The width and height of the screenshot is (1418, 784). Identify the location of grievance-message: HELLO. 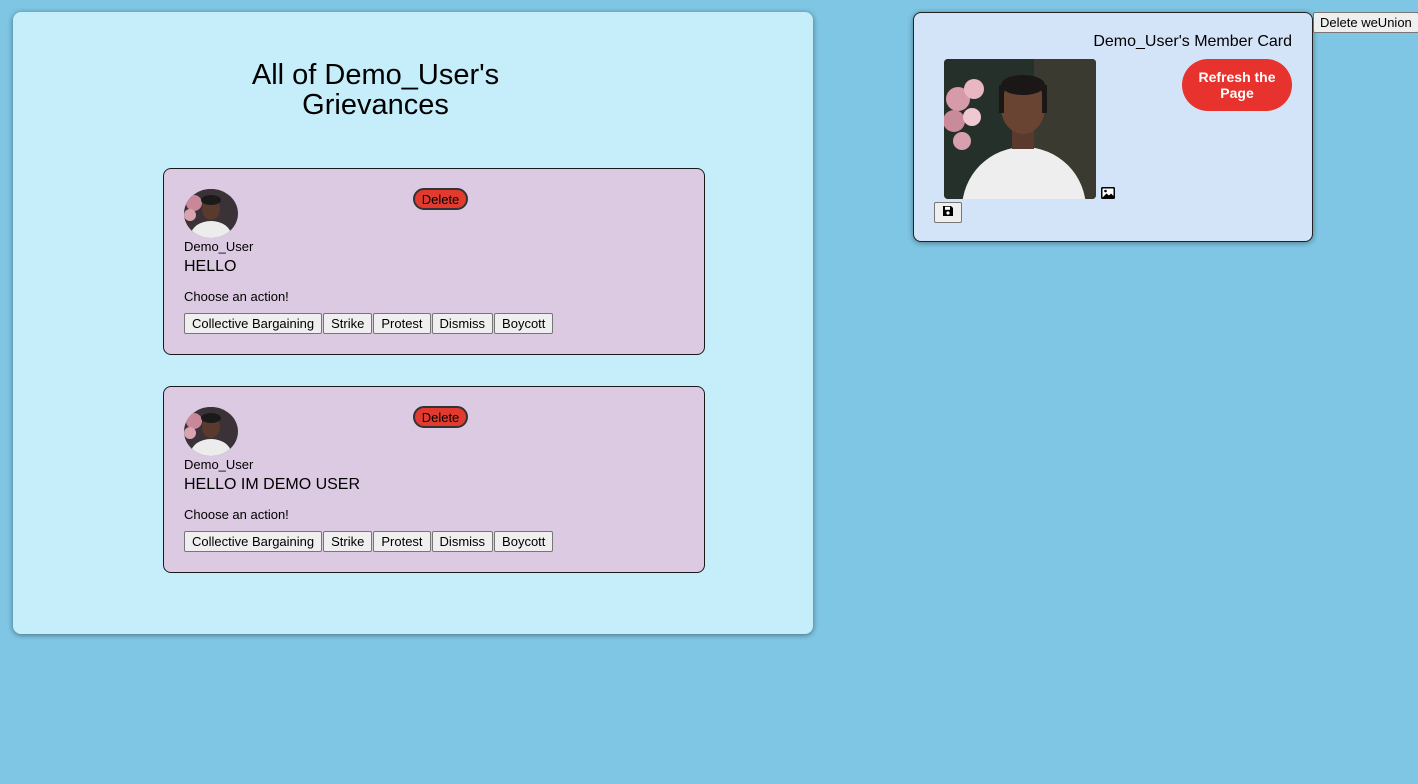
(210, 266).